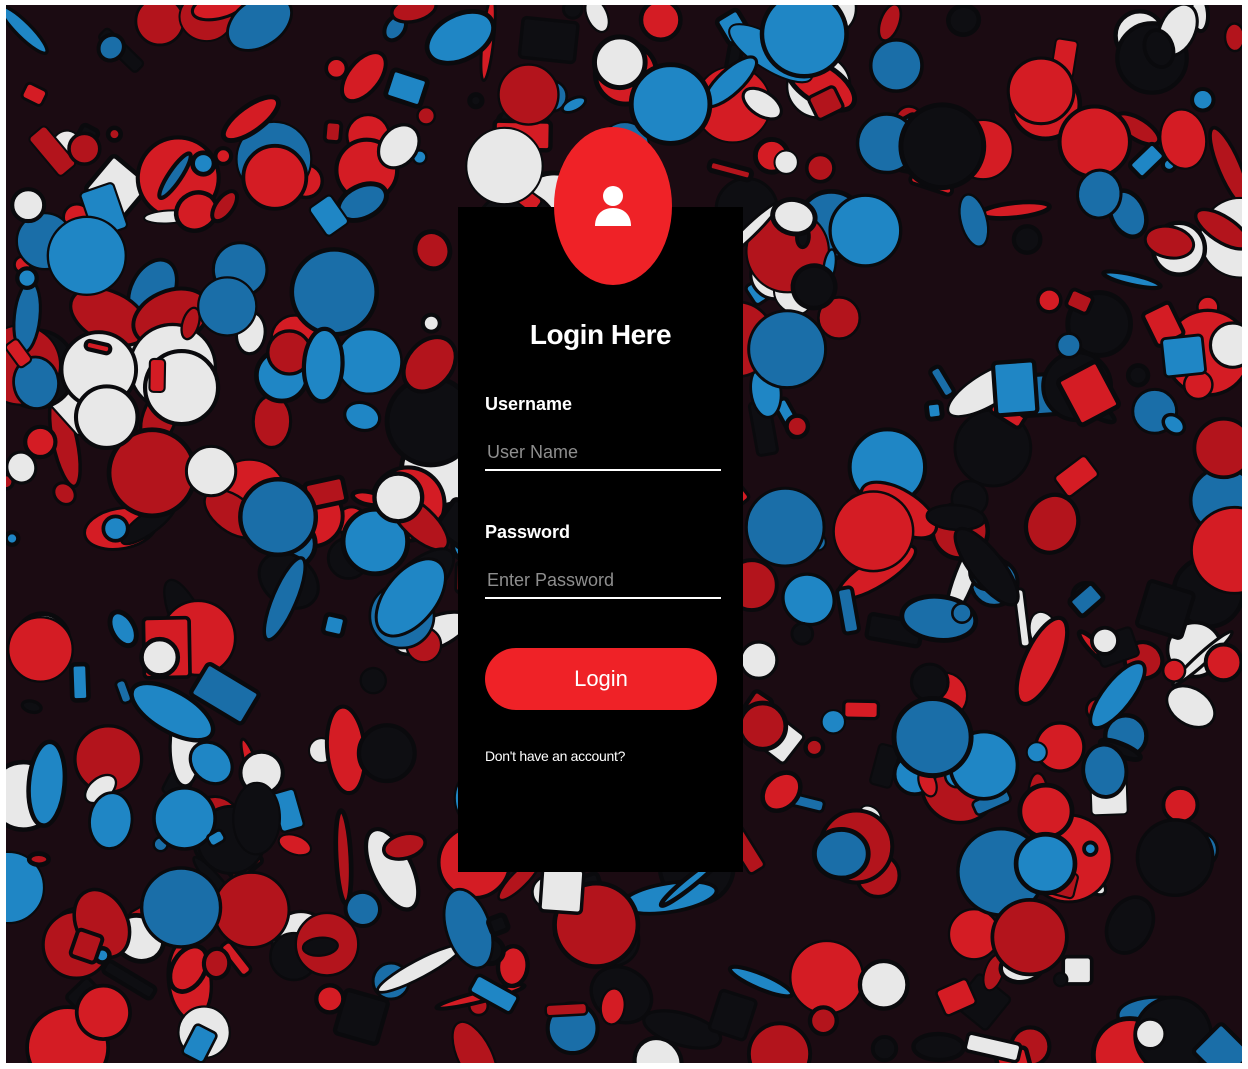  Describe the element at coordinates (528, 532) in the screenshot. I see `password-label: Password` at that location.